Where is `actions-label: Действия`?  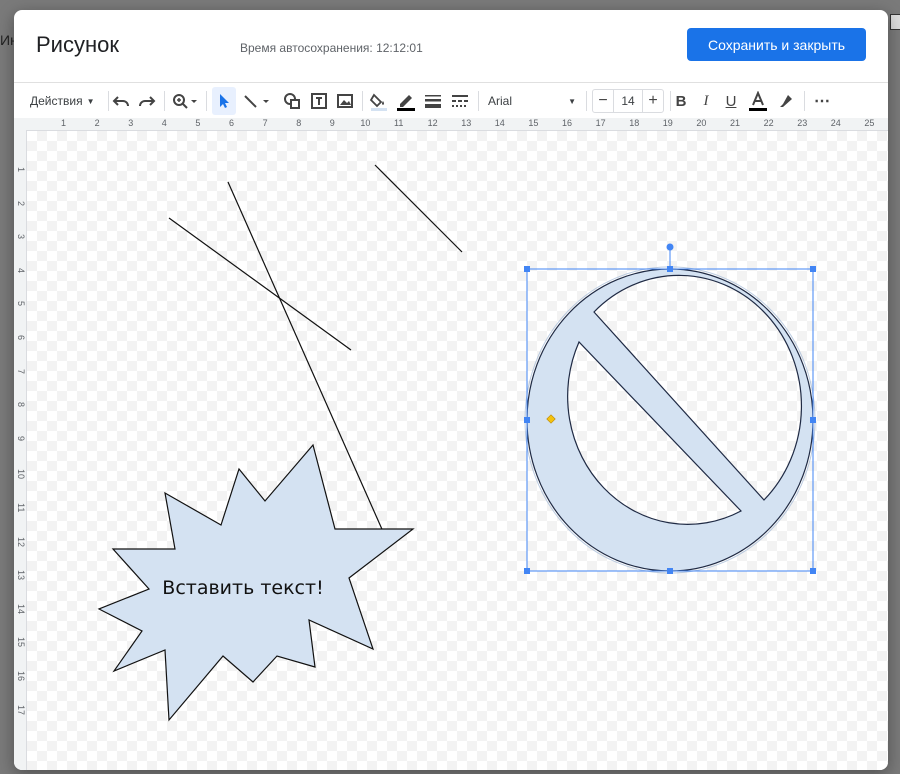 actions-label: Действия is located at coordinates (56, 101).